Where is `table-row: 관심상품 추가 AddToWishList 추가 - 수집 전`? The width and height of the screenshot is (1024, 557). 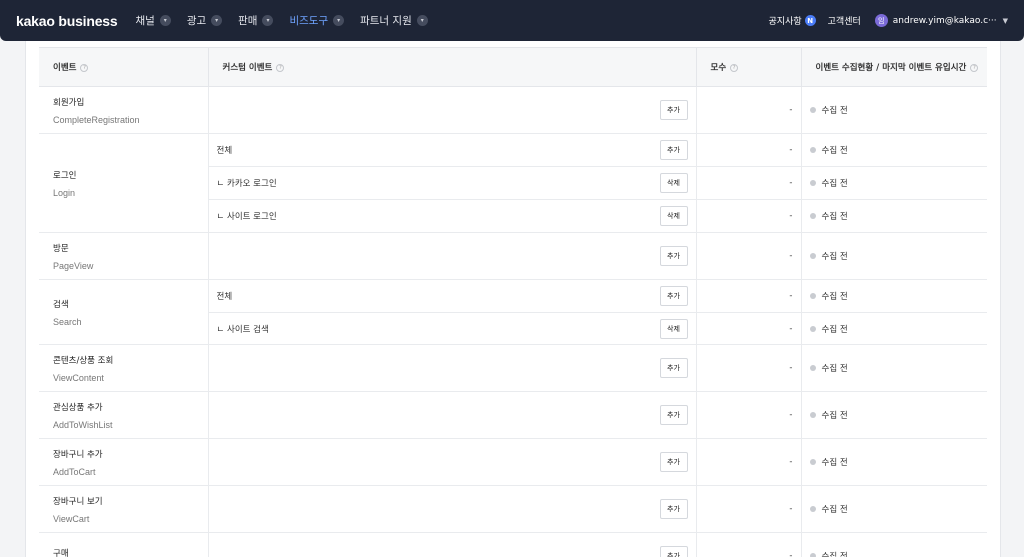 table-row: 관심상품 추가 AddToWishList 추가 - 수집 전 is located at coordinates (513, 415).